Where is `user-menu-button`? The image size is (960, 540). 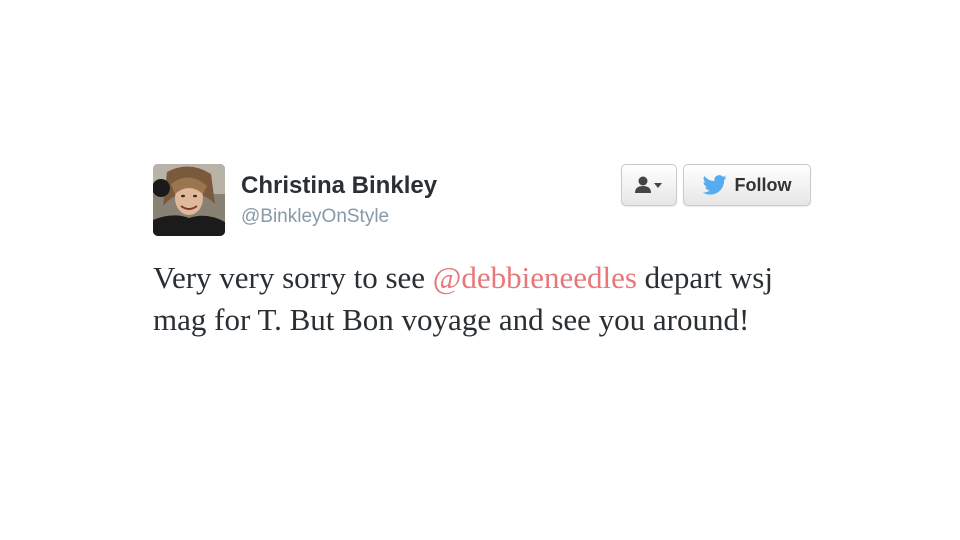
user-menu-button is located at coordinates (649, 185).